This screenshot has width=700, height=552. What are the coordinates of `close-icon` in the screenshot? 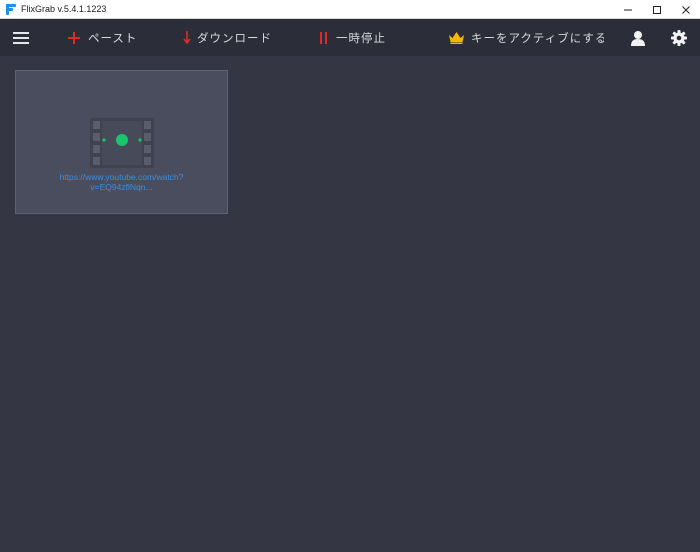 It's located at (685, 9).